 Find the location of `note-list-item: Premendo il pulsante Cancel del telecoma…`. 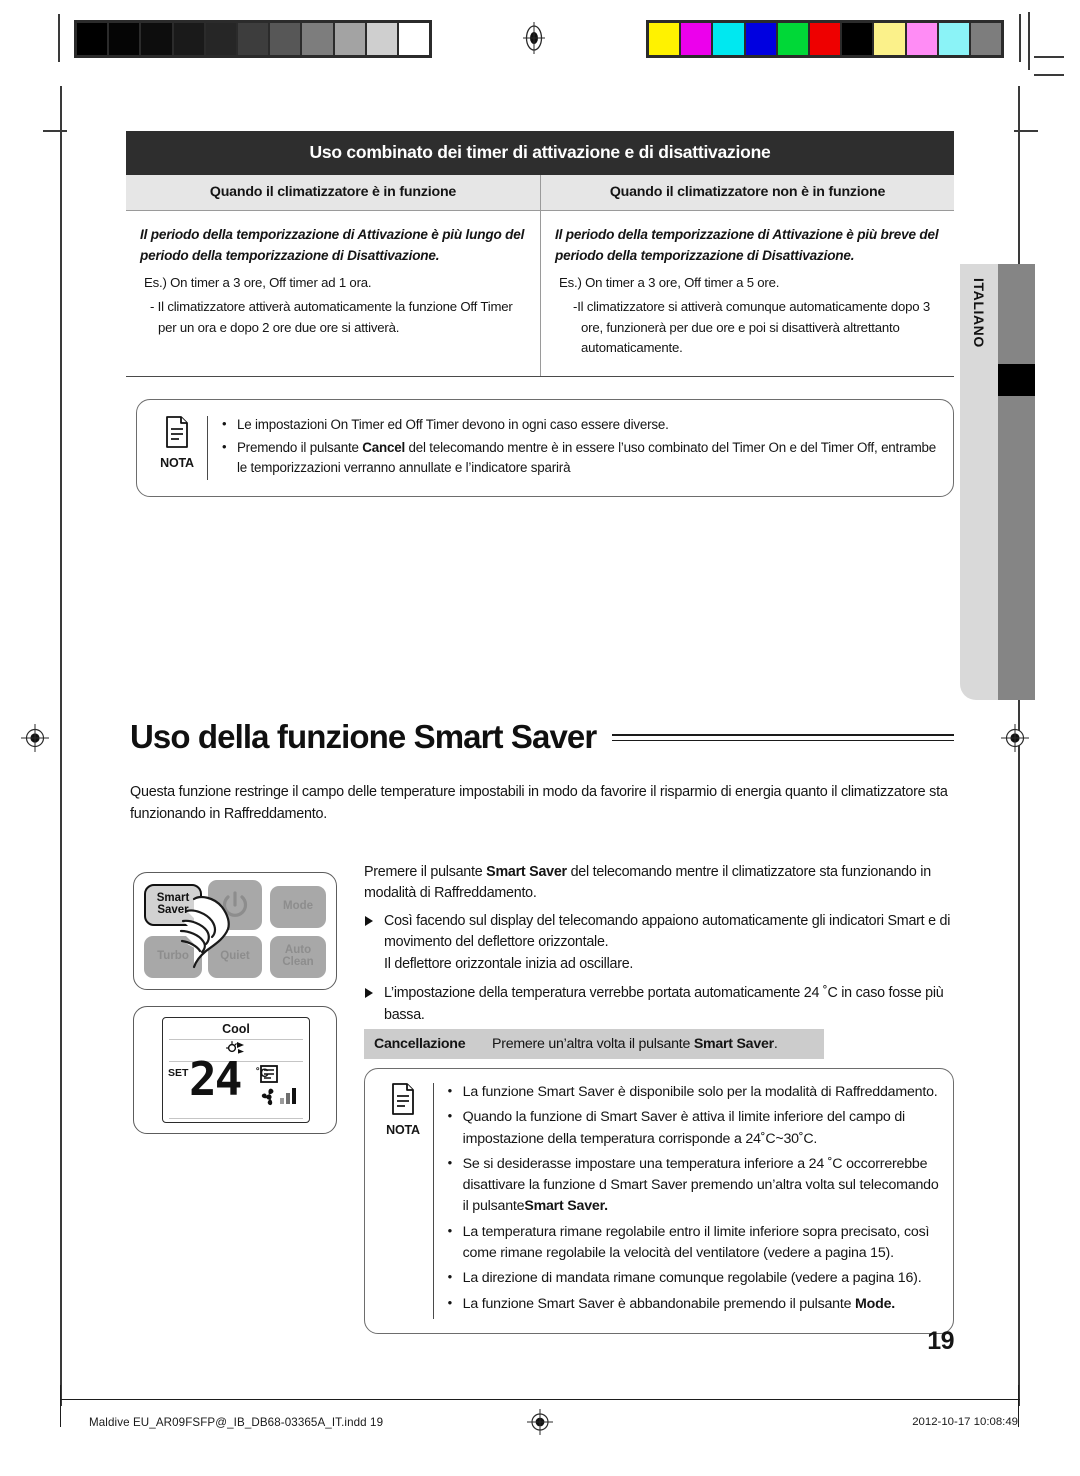

note-list-item: Premendo il pulsante Cancel del telecoma… is located at coordinates (578, 457).